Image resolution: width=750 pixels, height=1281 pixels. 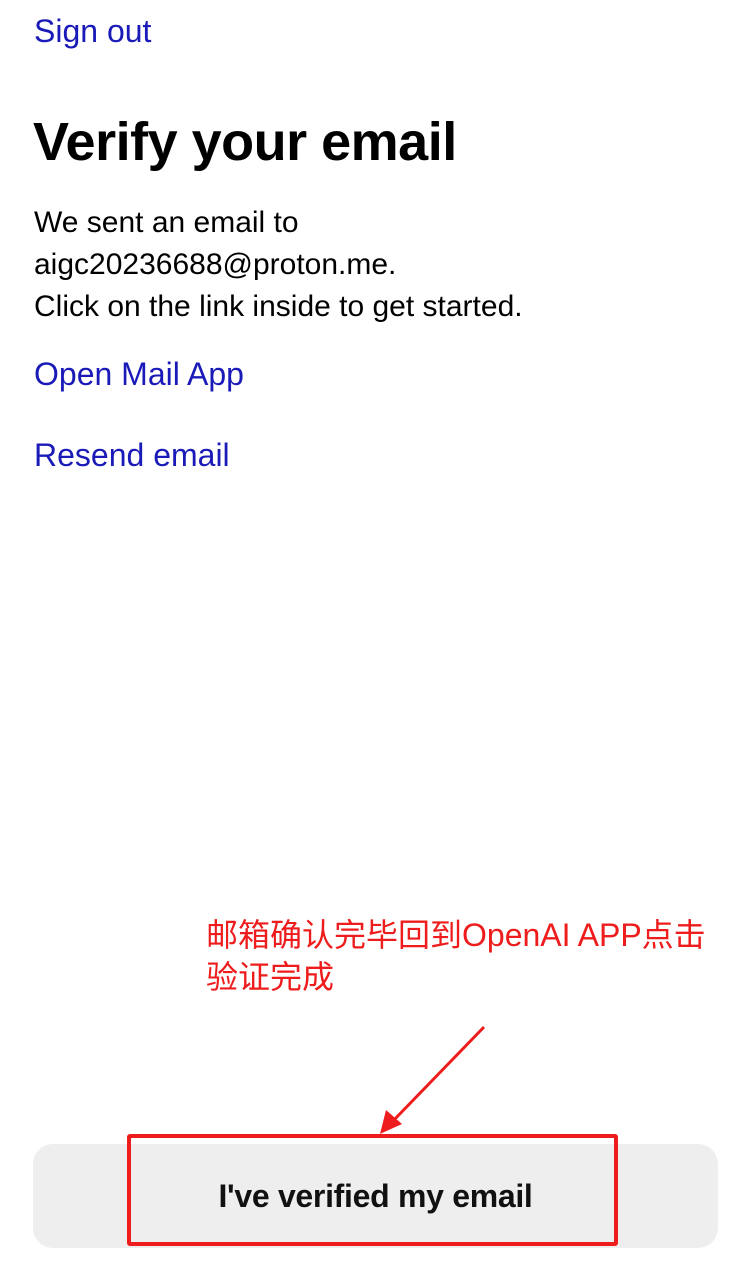 What do you see at coordinates (139, 374) in the screenshot?
I see `open-mail-app-link: Open Mail App` at bounding box center [139, 374].